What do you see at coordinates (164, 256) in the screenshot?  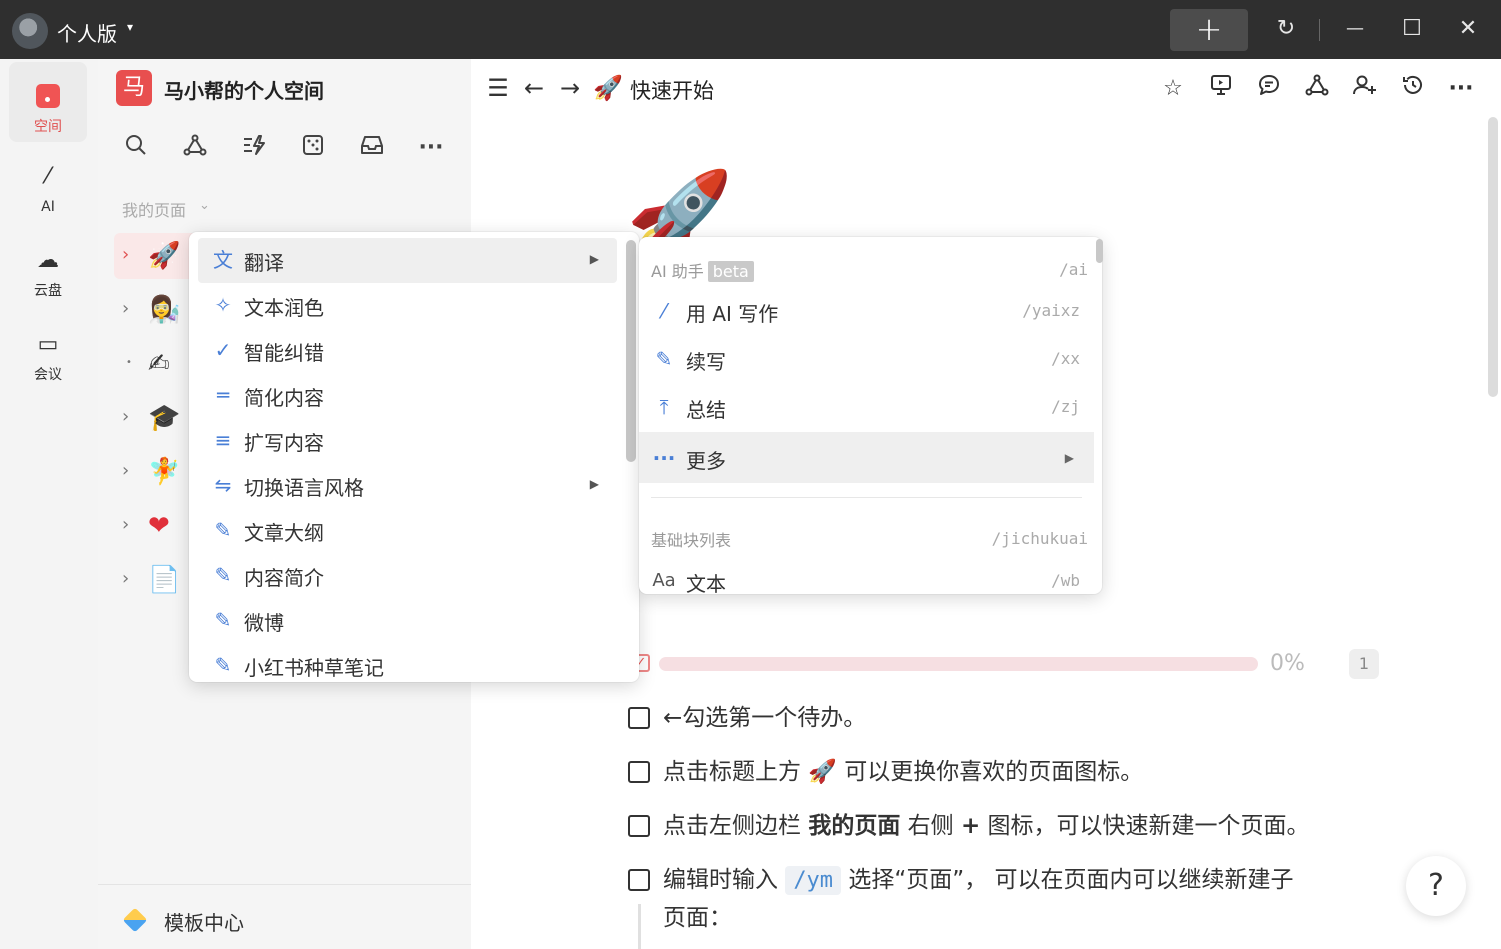 I see `page-emoji: 🚀` at bounding box center [164, 256].